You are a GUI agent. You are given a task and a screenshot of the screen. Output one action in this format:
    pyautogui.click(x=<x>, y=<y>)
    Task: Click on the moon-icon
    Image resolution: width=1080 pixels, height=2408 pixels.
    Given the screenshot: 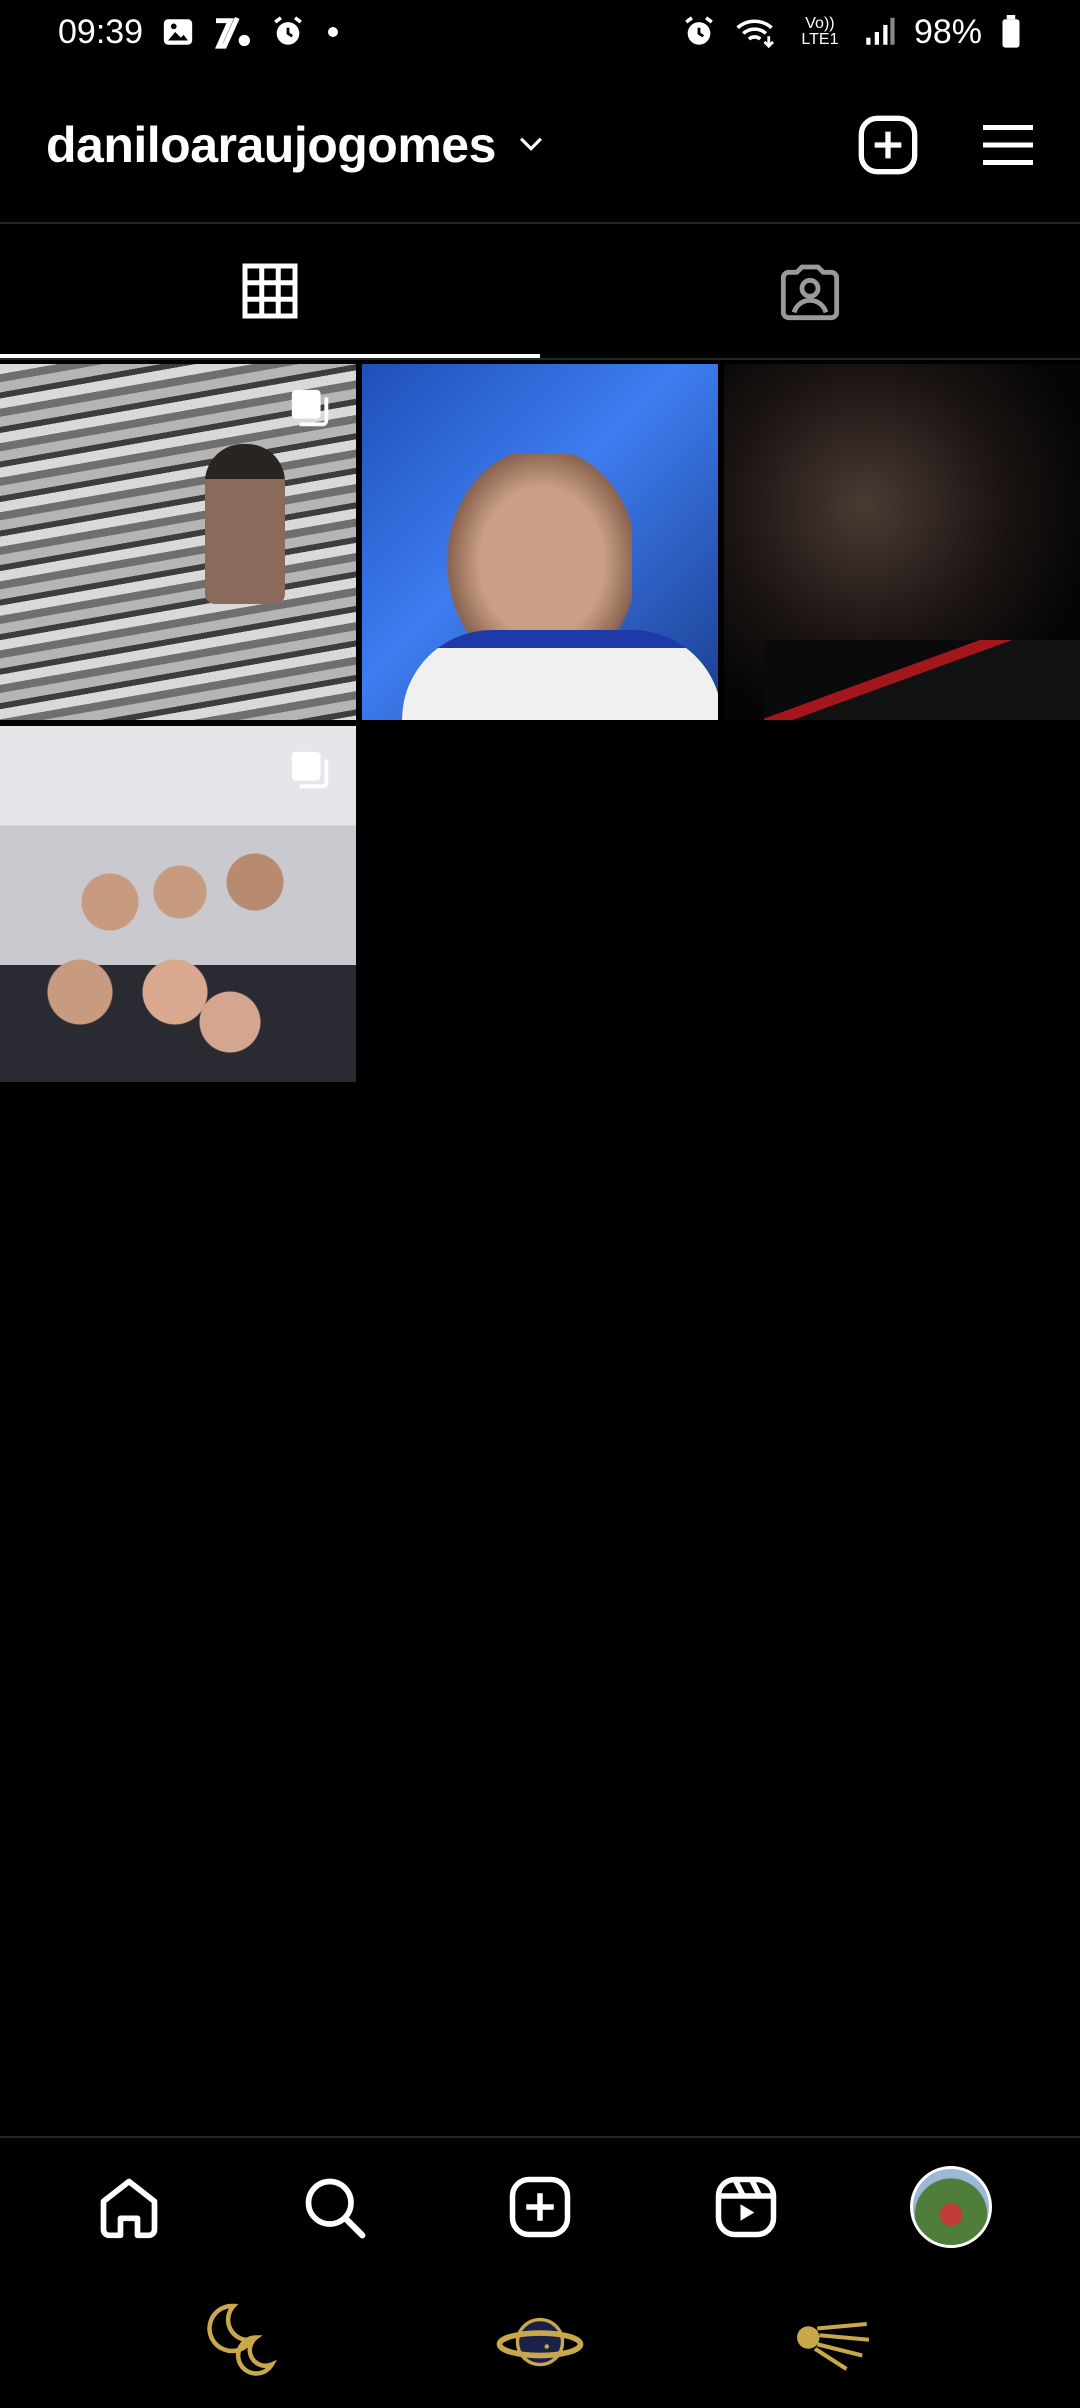 What is the action you would take?
    pyautogui.click(x=247, y=2342)
    